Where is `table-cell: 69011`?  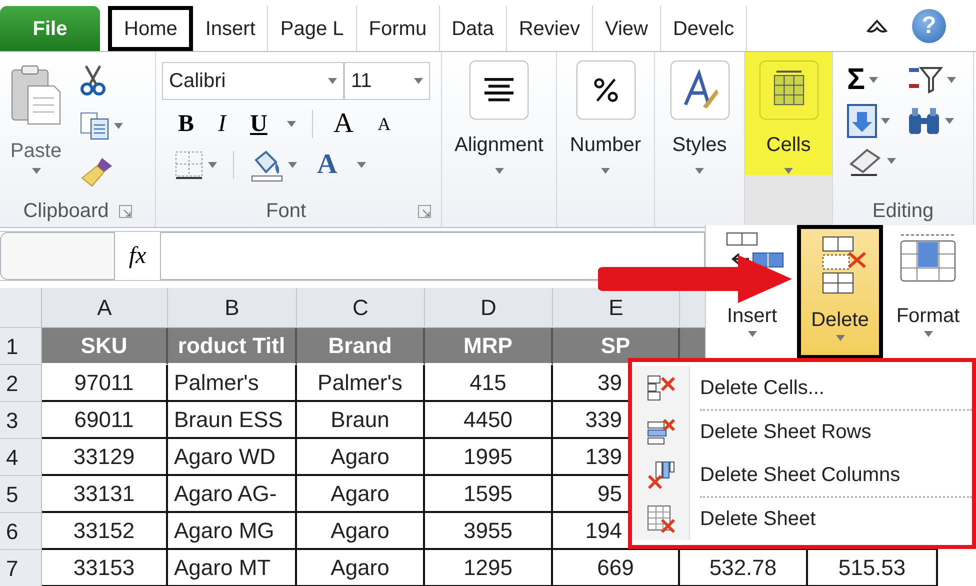
table-cell: 69011 is located at coordinates (105, 420).